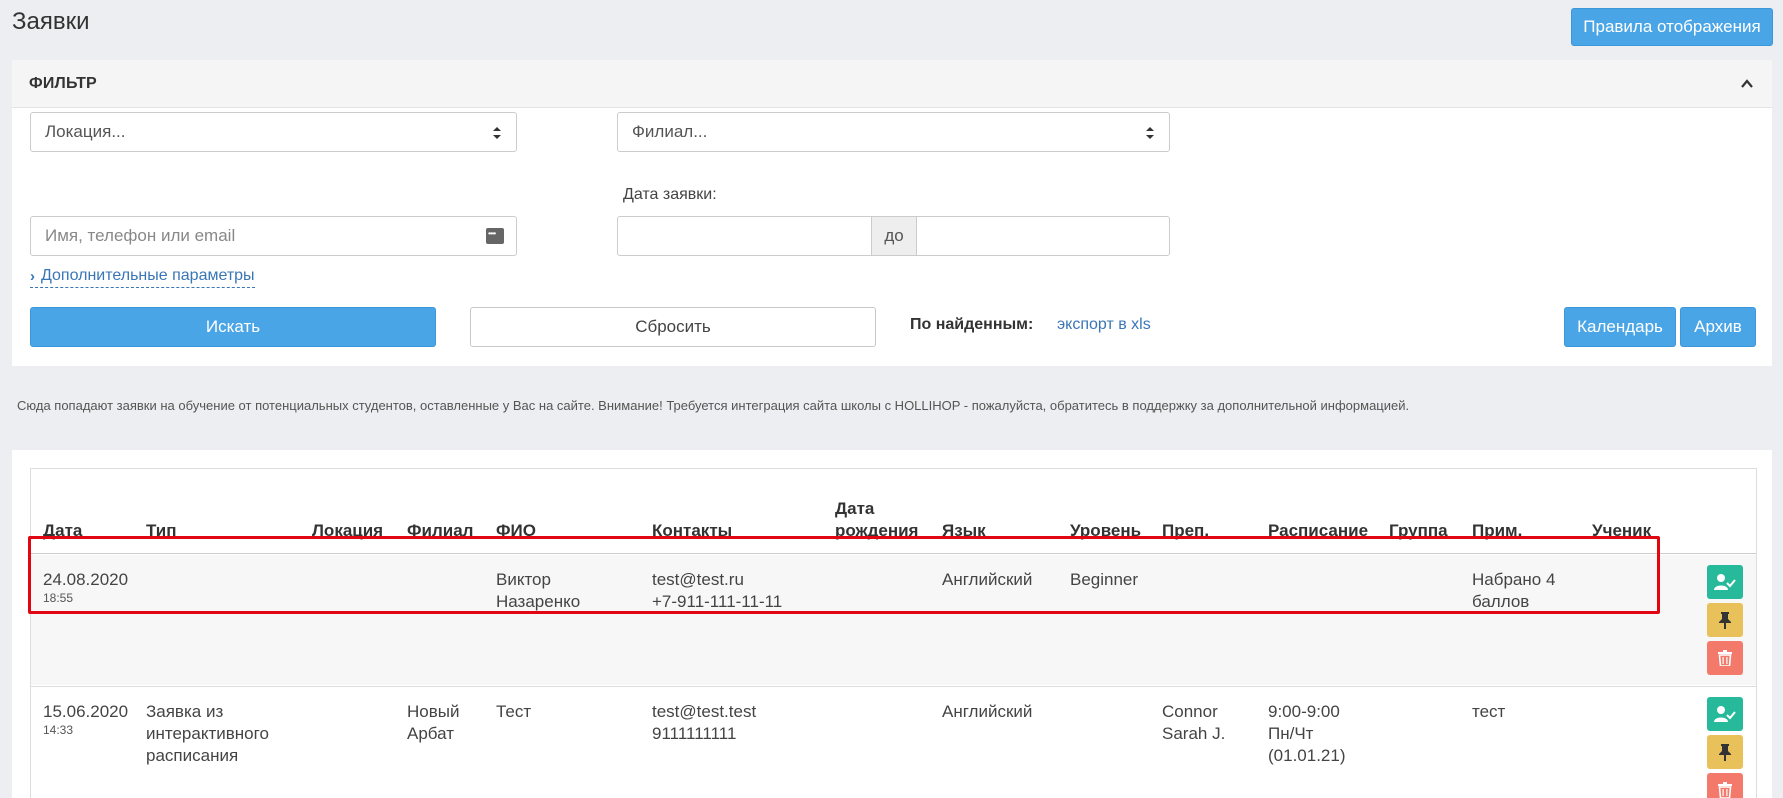 This screenshot has height=798, width=1783. I want to click on search-placeholder: Имя, телефон или email, so click(140, 235).